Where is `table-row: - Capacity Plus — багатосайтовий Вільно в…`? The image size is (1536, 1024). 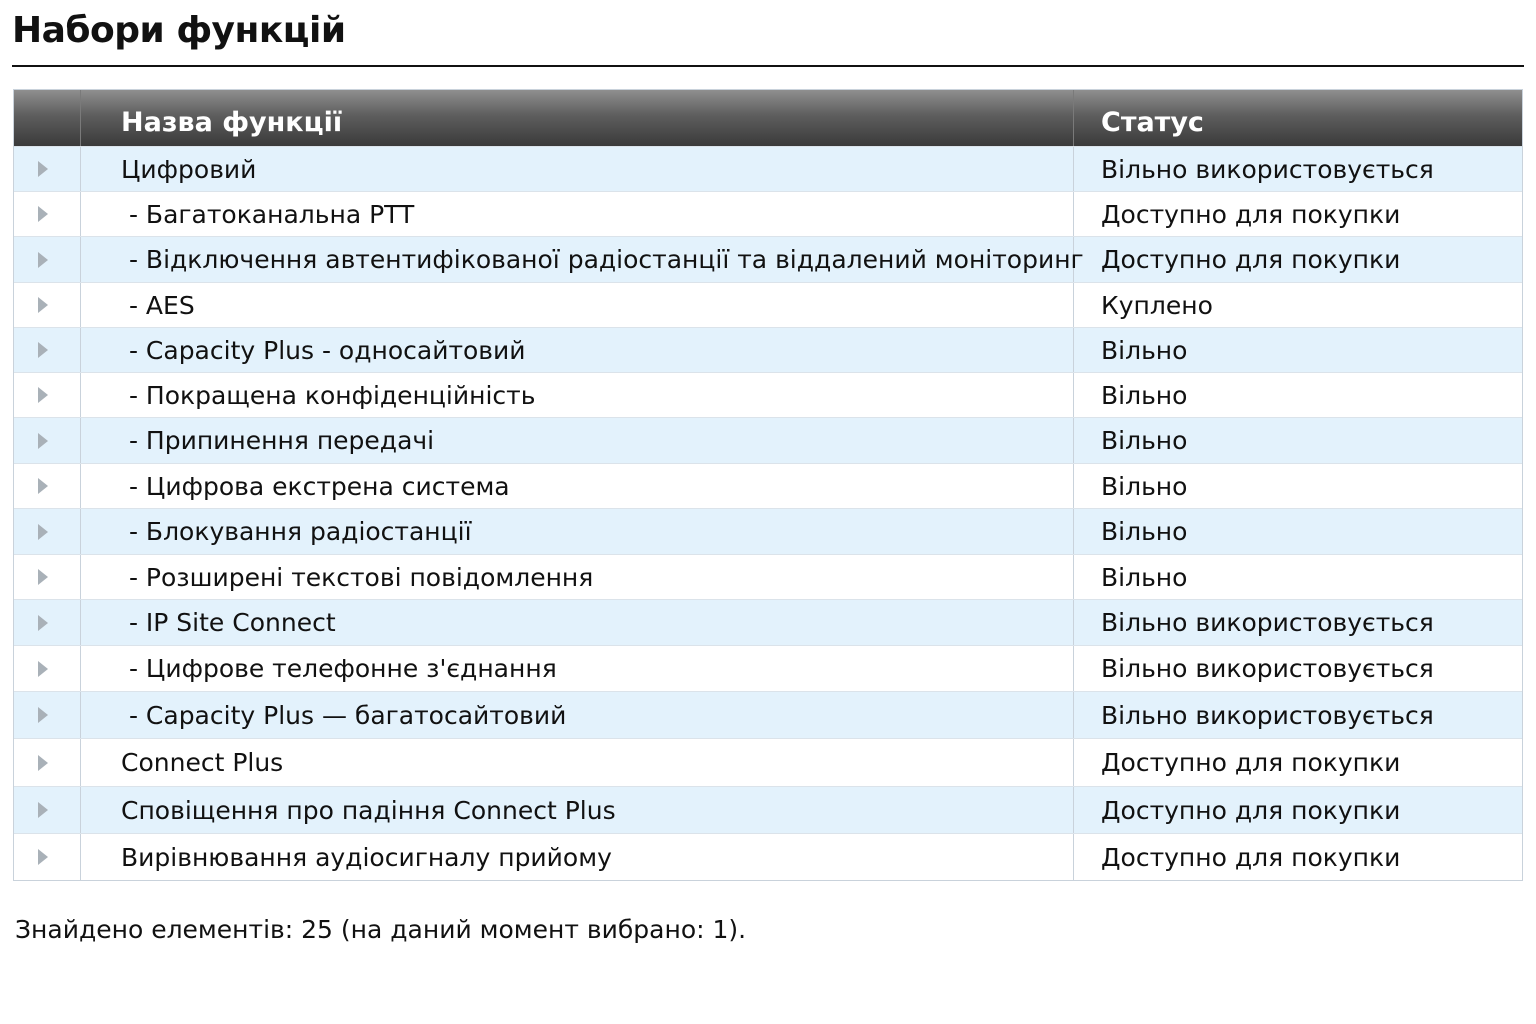 table-row: - Capacity Plus — багатосайтовий Вільно в… is located at coordinates (768, 714).